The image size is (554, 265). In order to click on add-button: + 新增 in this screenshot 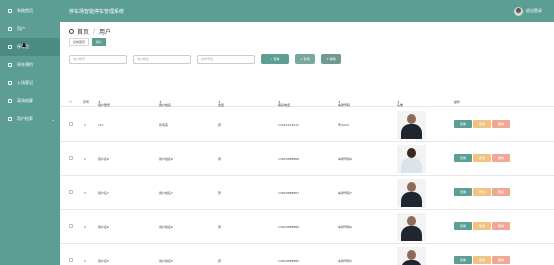, I will do `click(305, 59)`.